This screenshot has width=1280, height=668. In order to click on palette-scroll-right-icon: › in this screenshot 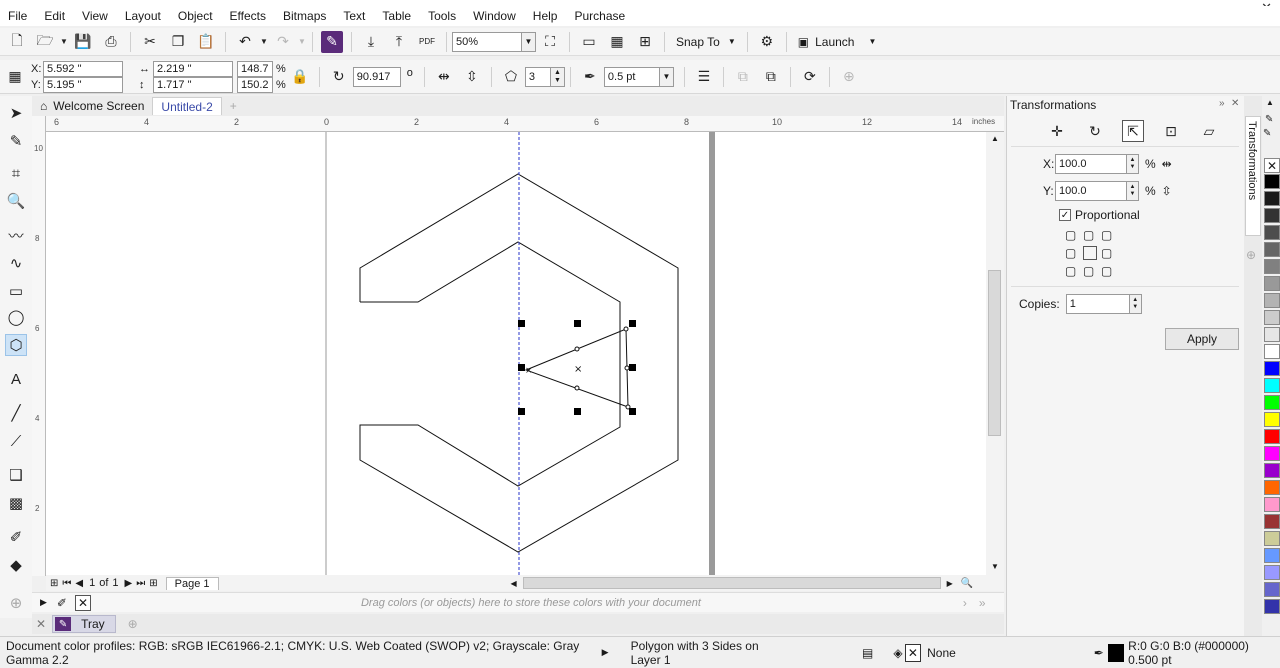, I will do `click(965, 603)`.